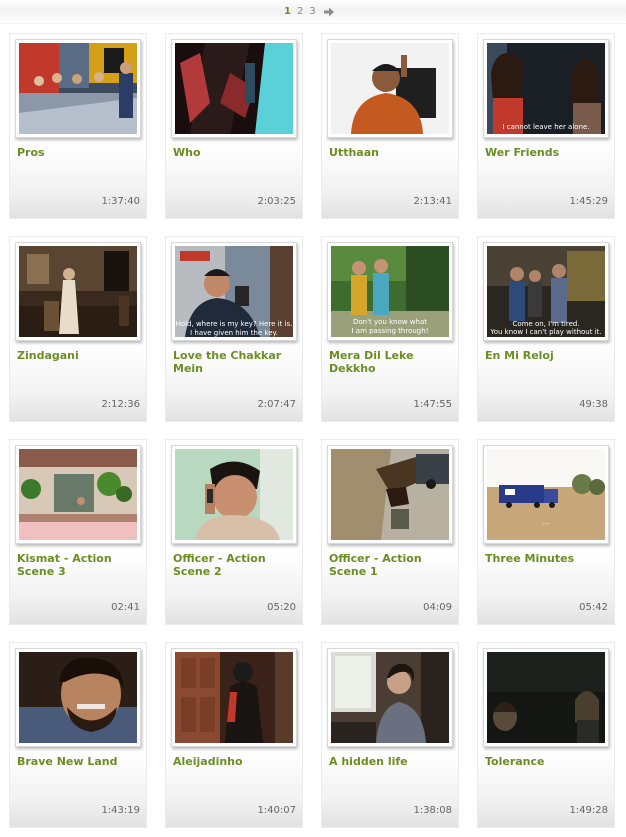 This screenshot has width=626, height=837. What do you see at coordinates (547, 152) in the screenshot?
I see `video-title: Wer Friends` at bounding box center [547, 152].